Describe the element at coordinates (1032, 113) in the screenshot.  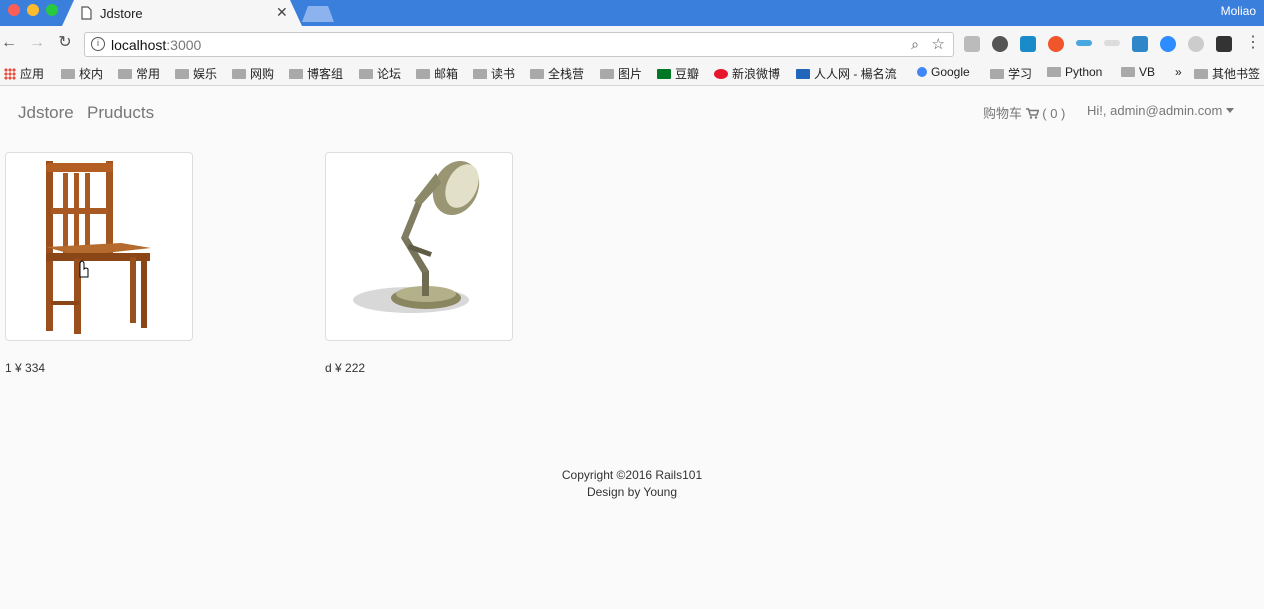
I see `cart-icon` at that location.